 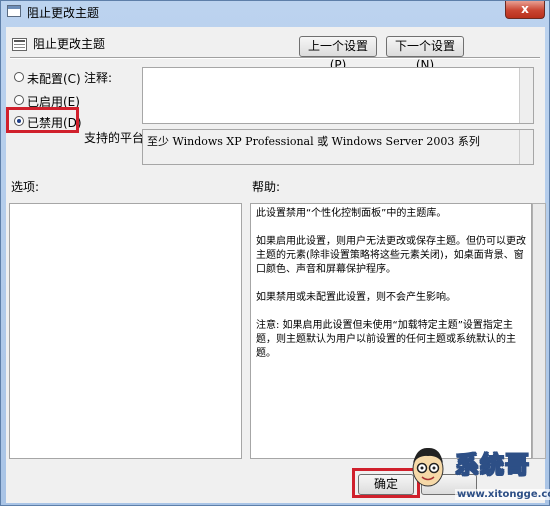 What do you see at coordinates (425, 54) in the screenshot?
I see `next-setting-button: 下一个设置(N)` at bounding box center [425, 54].